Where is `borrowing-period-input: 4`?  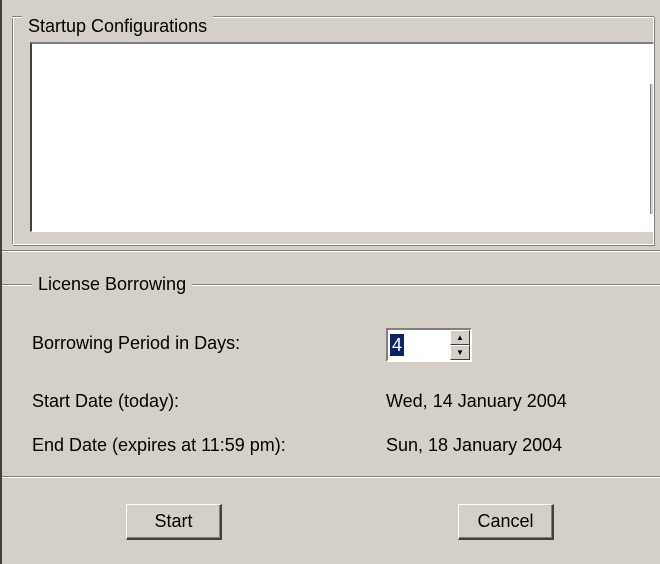 borrowing-period-input: 4 is located at coordinates (397, 345).